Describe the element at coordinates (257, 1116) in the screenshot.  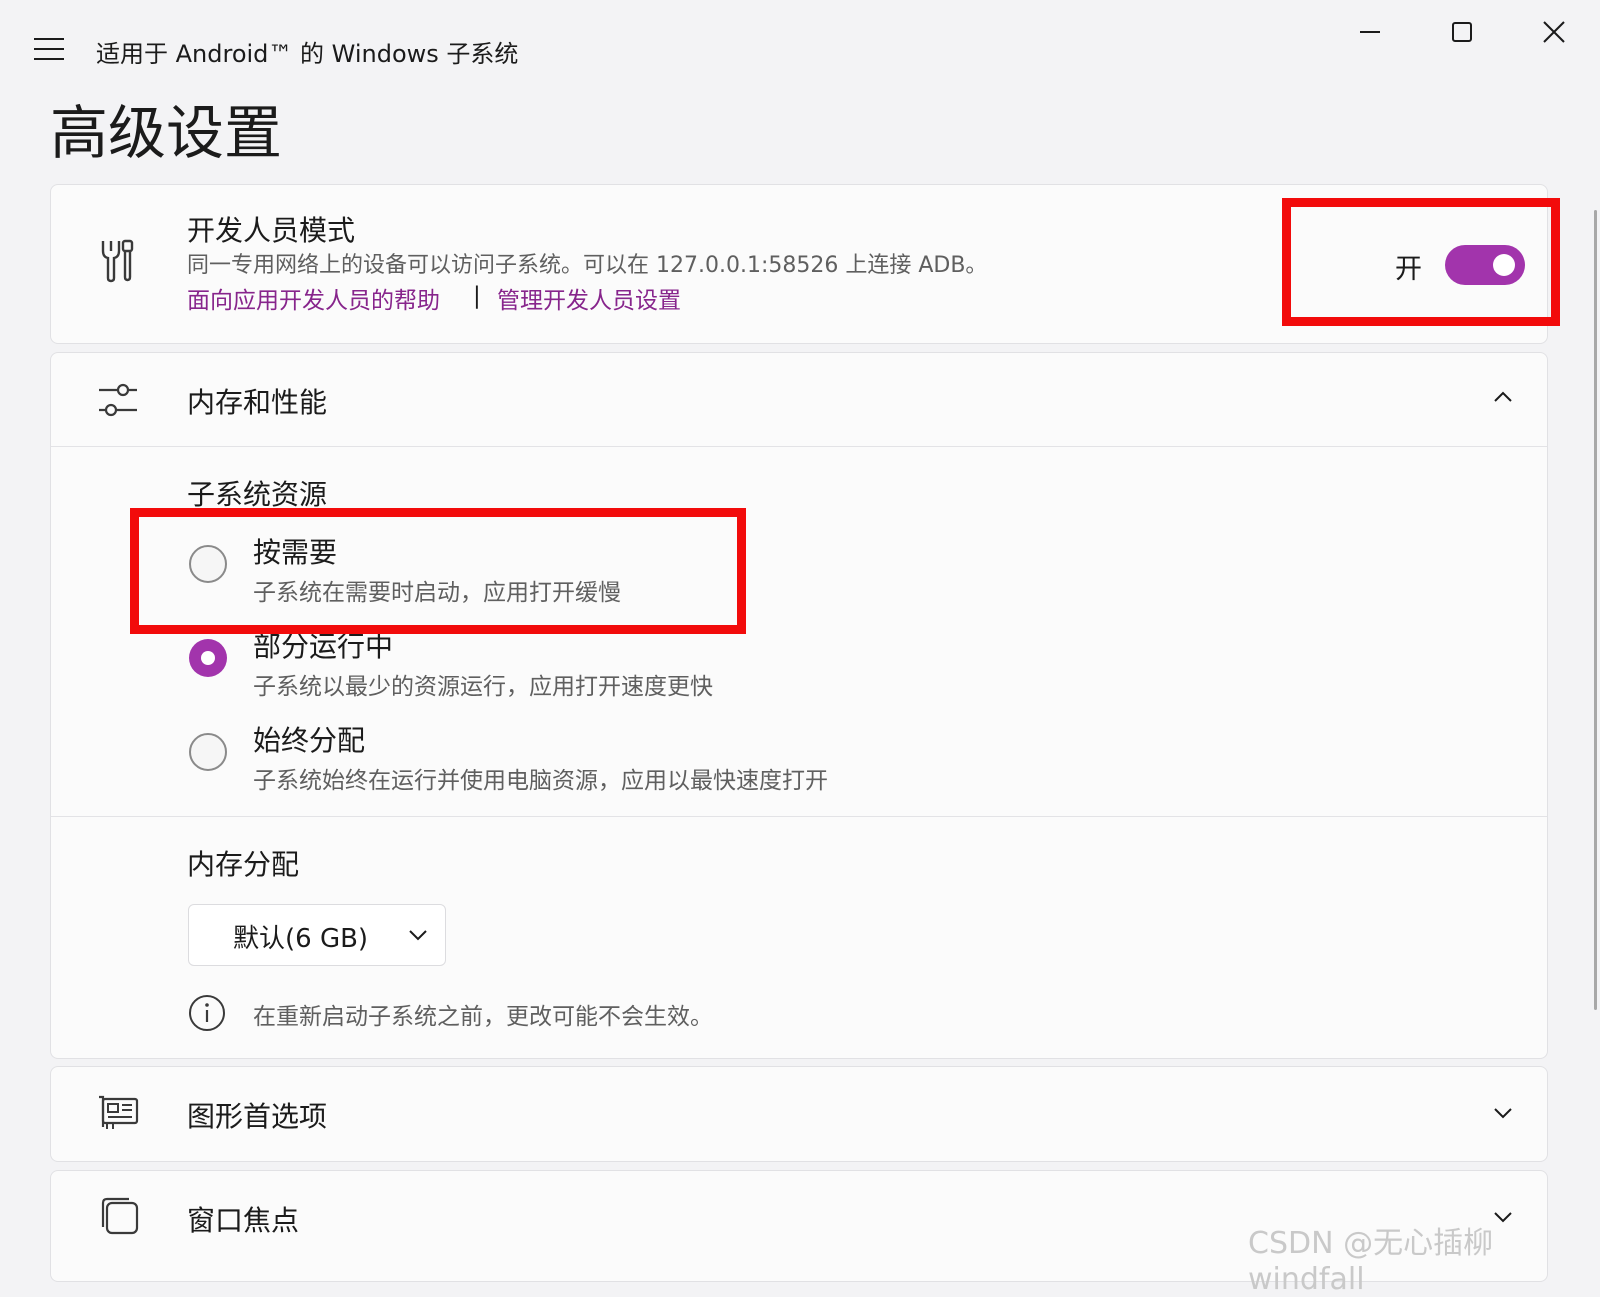
I see `graphics-preferences-title: 图形首选项` at that location.